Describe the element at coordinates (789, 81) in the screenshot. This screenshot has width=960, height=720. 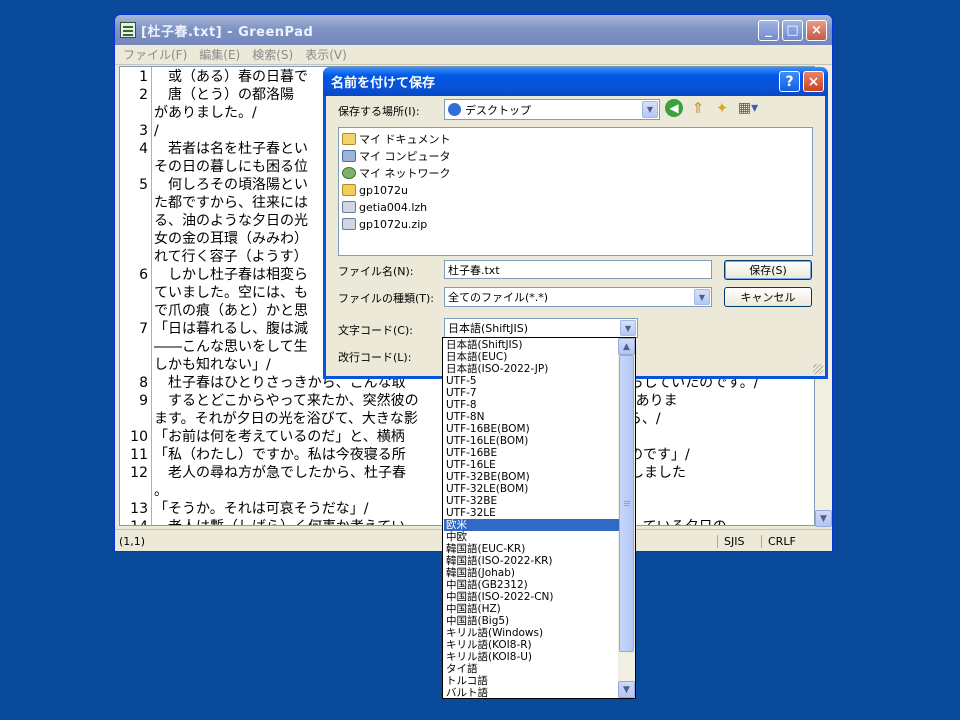
I see `help-button: ?` at that location.